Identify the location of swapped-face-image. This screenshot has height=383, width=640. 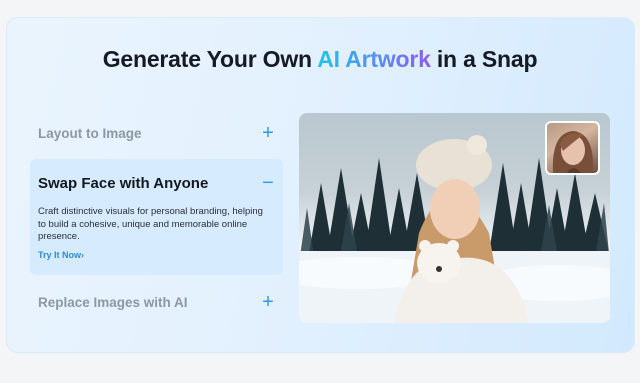
(573, 152).